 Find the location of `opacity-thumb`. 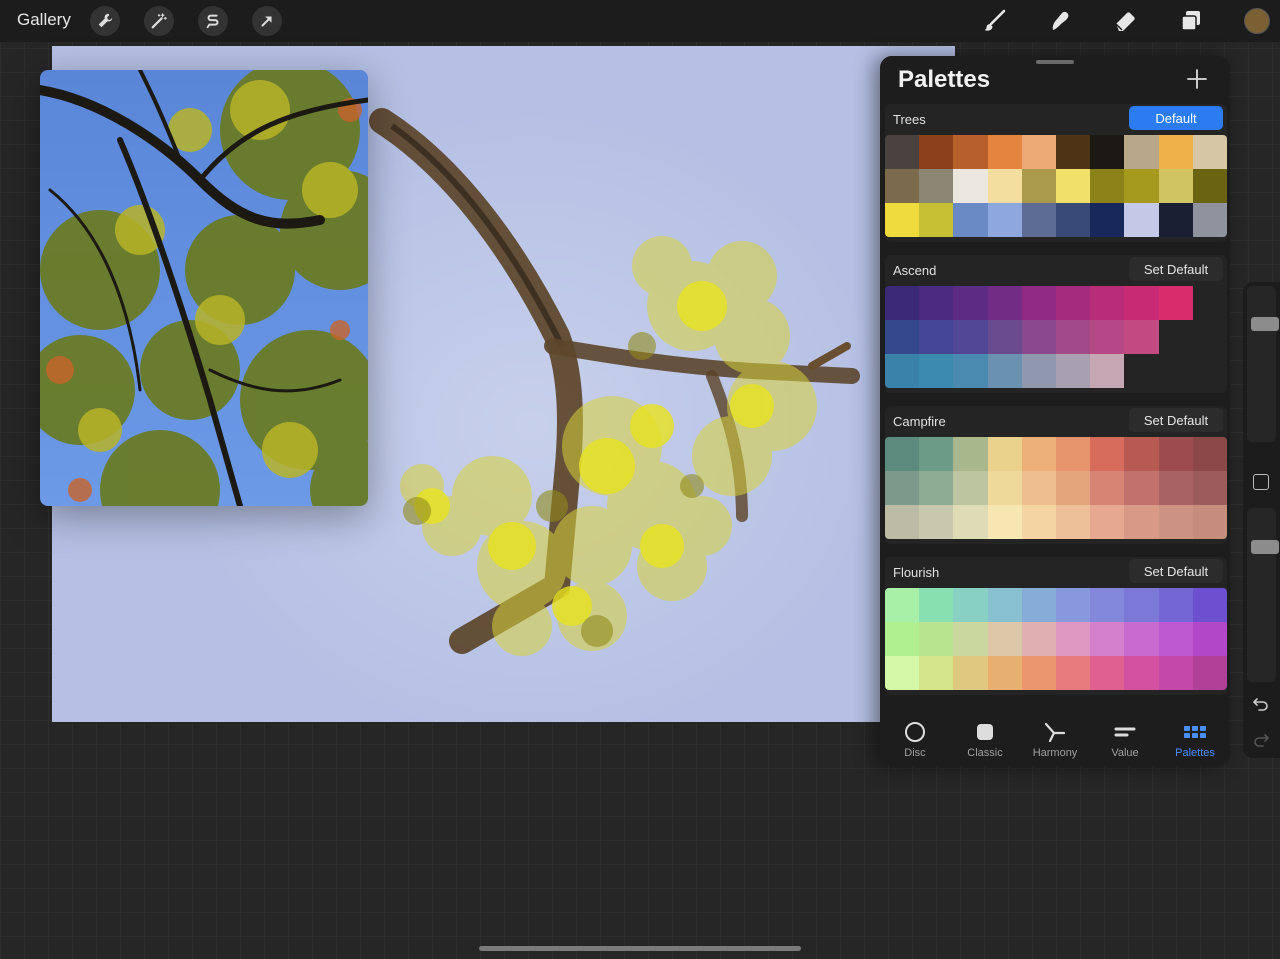

opacity-thumb is located at coordinates (1265, 547).